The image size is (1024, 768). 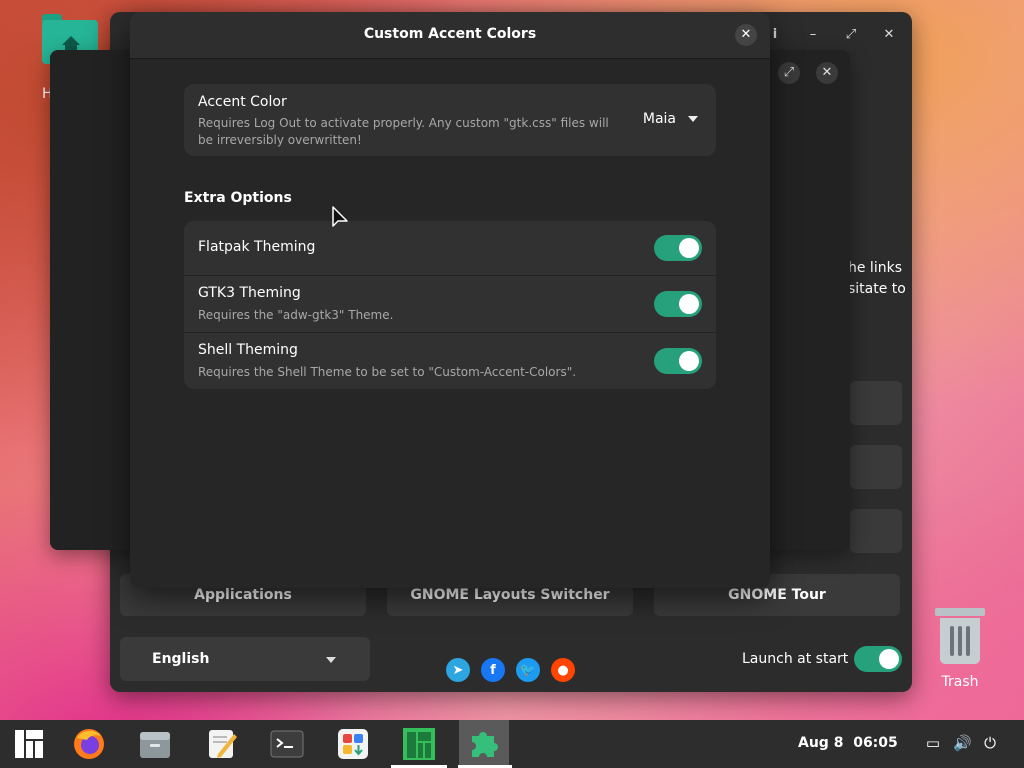 I want to click on trash-label: Trash, so click(x=960, y=682).